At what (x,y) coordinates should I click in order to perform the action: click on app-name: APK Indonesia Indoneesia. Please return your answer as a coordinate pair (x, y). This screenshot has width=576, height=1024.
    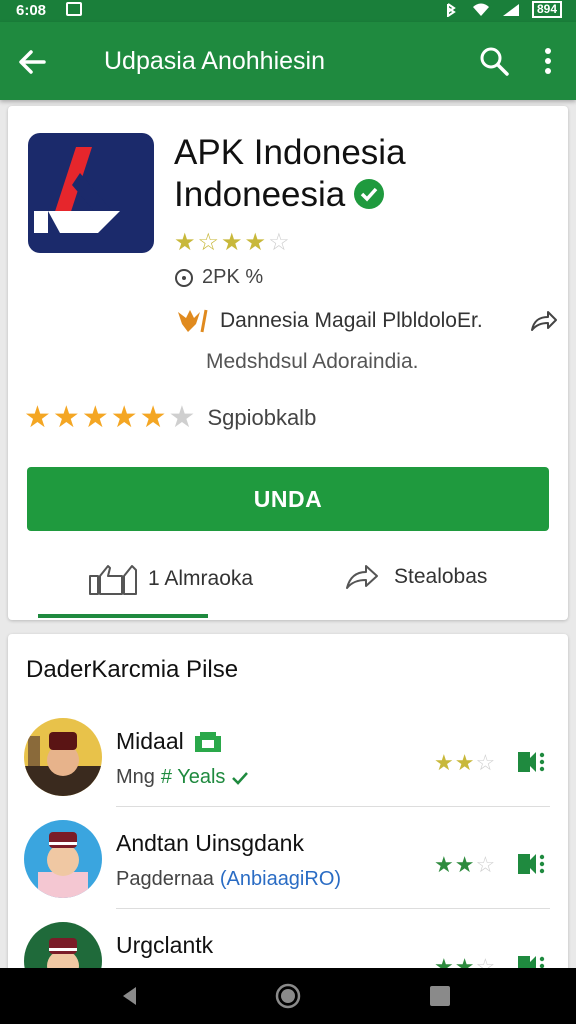
    Looking at the image, I should click on (364, 174).